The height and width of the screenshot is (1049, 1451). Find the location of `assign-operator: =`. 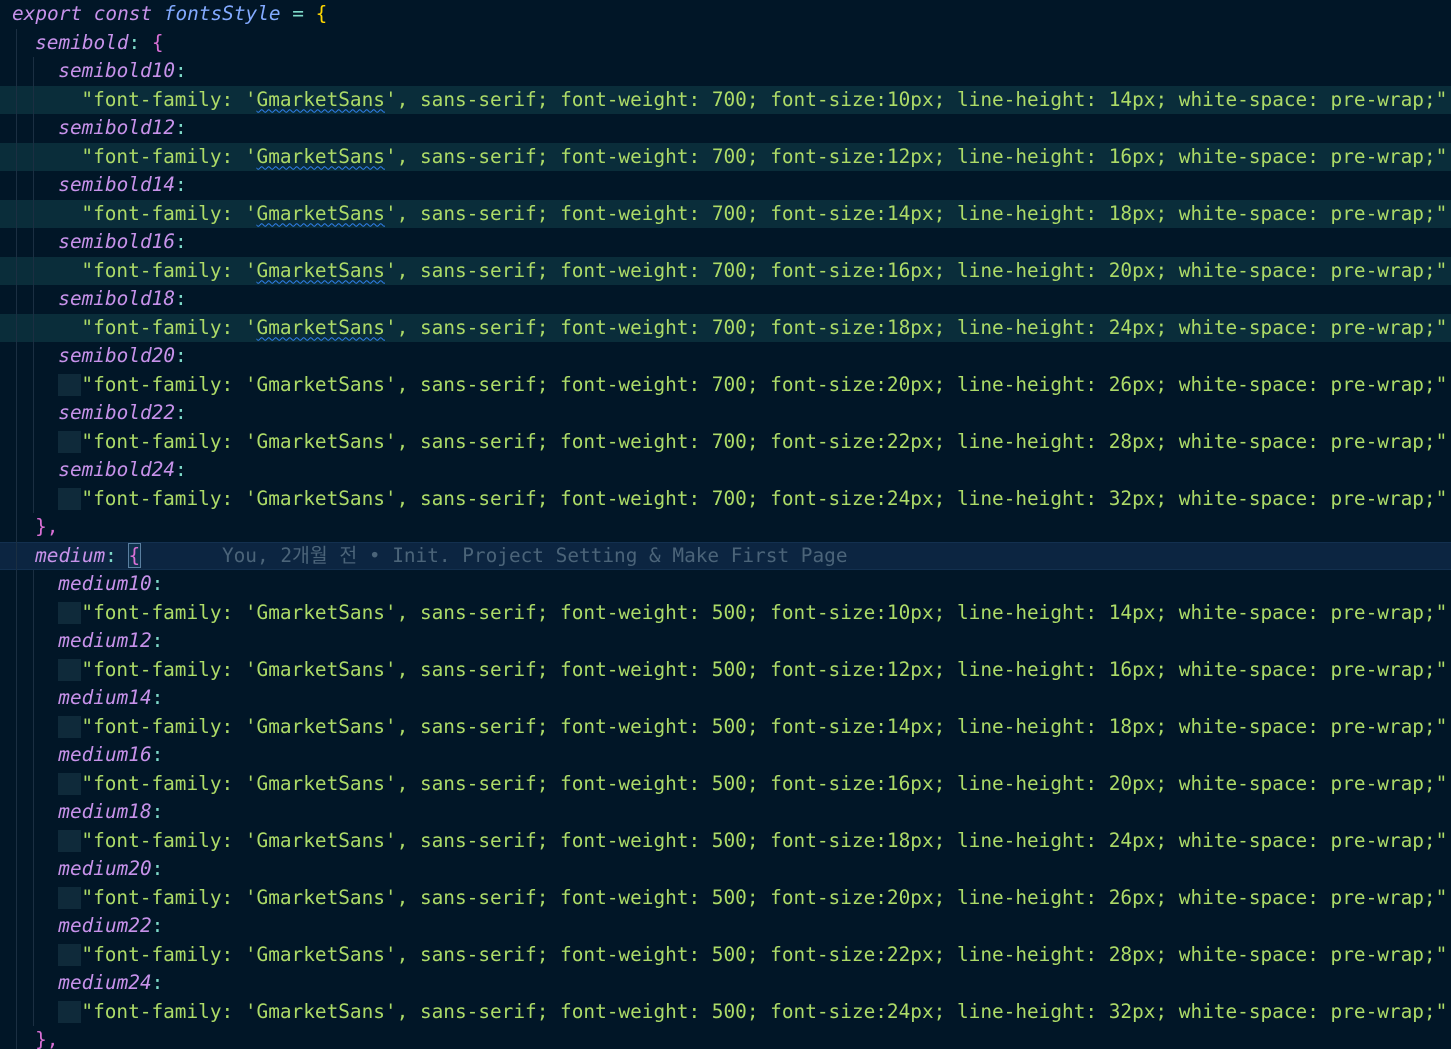

assign-operator: = is located at coordinates (298, 13).